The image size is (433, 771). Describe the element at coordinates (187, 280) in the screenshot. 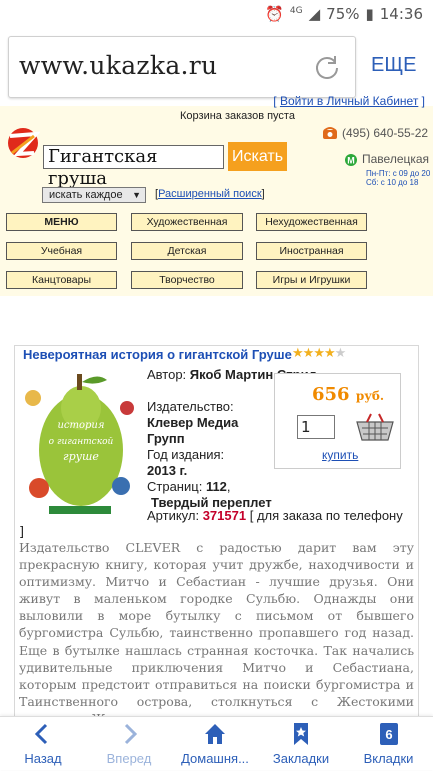

I see `menu-item-creativity: Творчество` at that location.